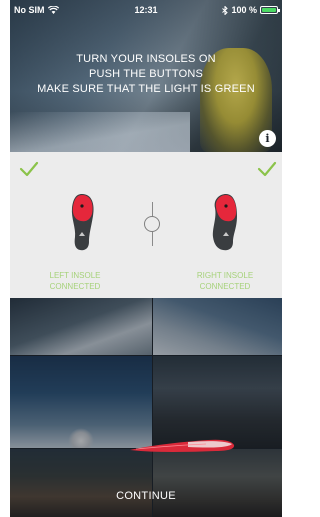  I want to click on bluetooth-icon, so click(225, 10).